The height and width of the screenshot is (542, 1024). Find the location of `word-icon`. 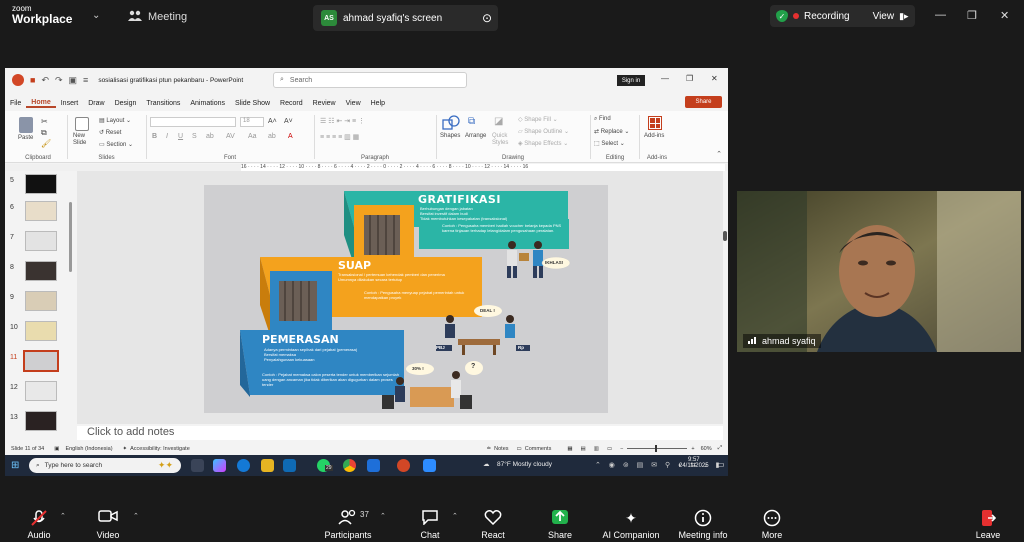

word-icon is located at coordinates (373, 465).